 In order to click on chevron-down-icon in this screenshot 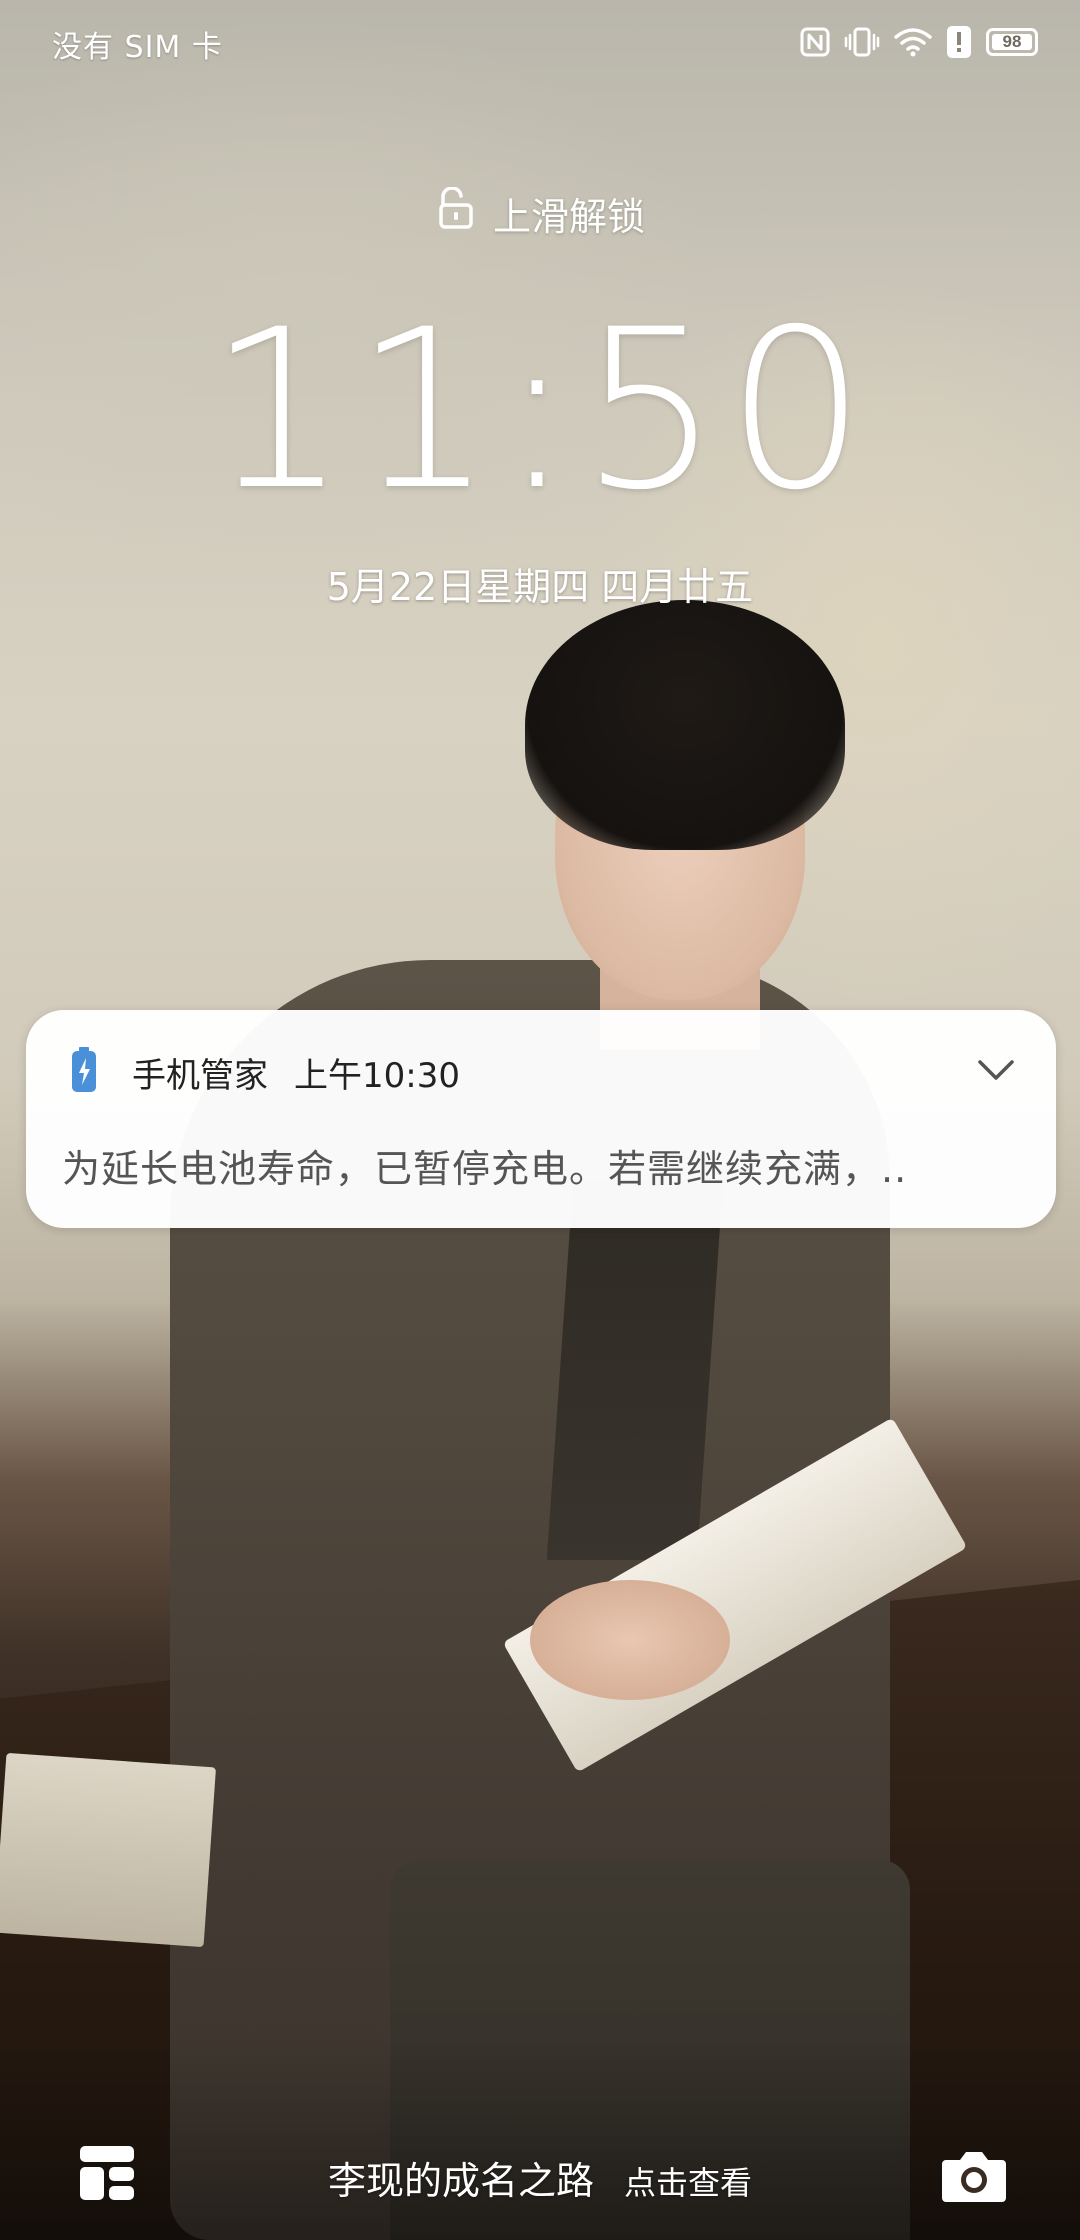, I will do `click(996, 1070)`.